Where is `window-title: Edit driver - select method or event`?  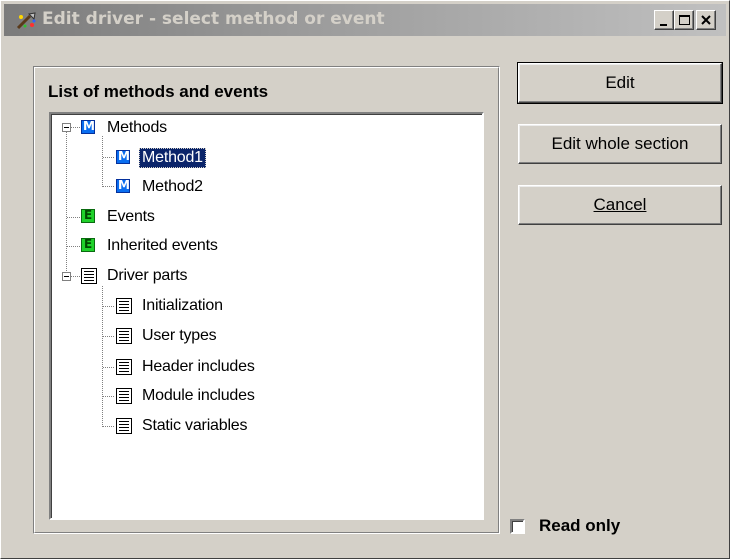 window-title: Edit driver - select method or event is located at coordinates (213, 19).